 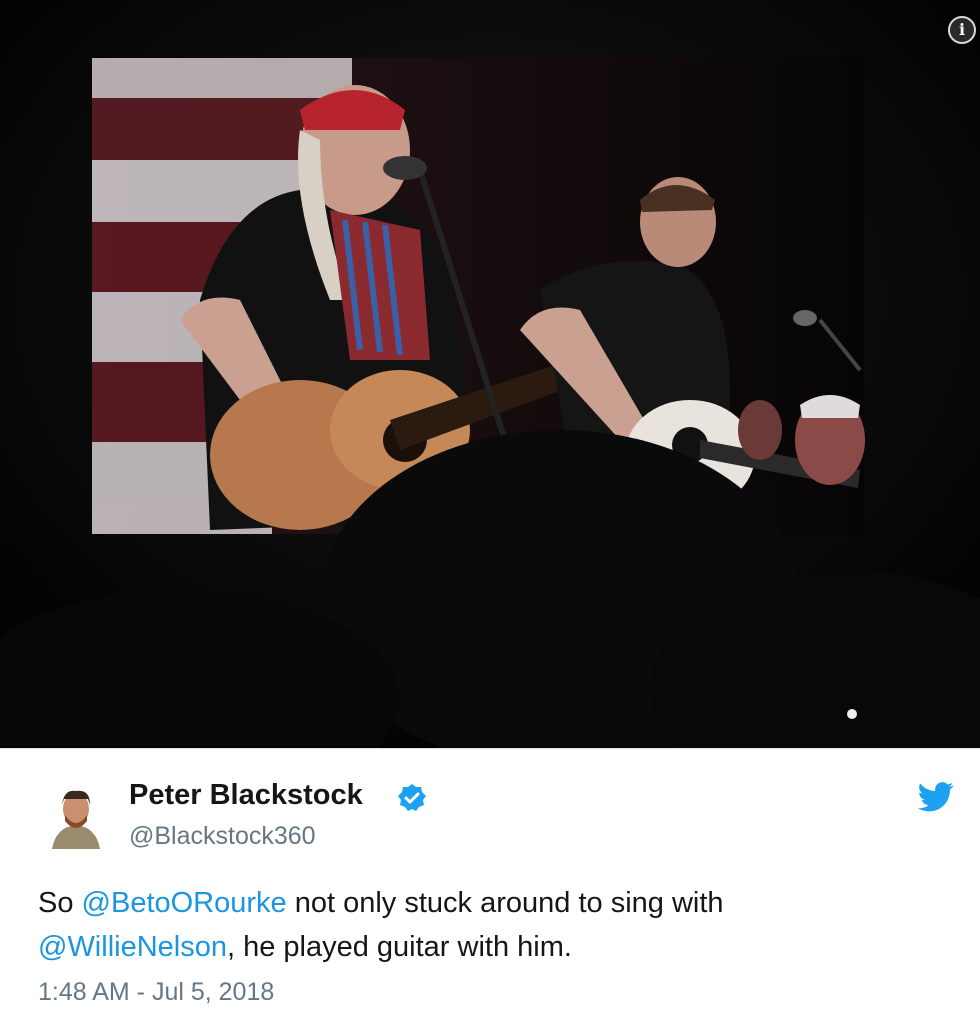 What do you see at coordinates (246, 795) in the screenshot?
I see `author-name: Peter Blackstock` at bounding box center [246, 795].